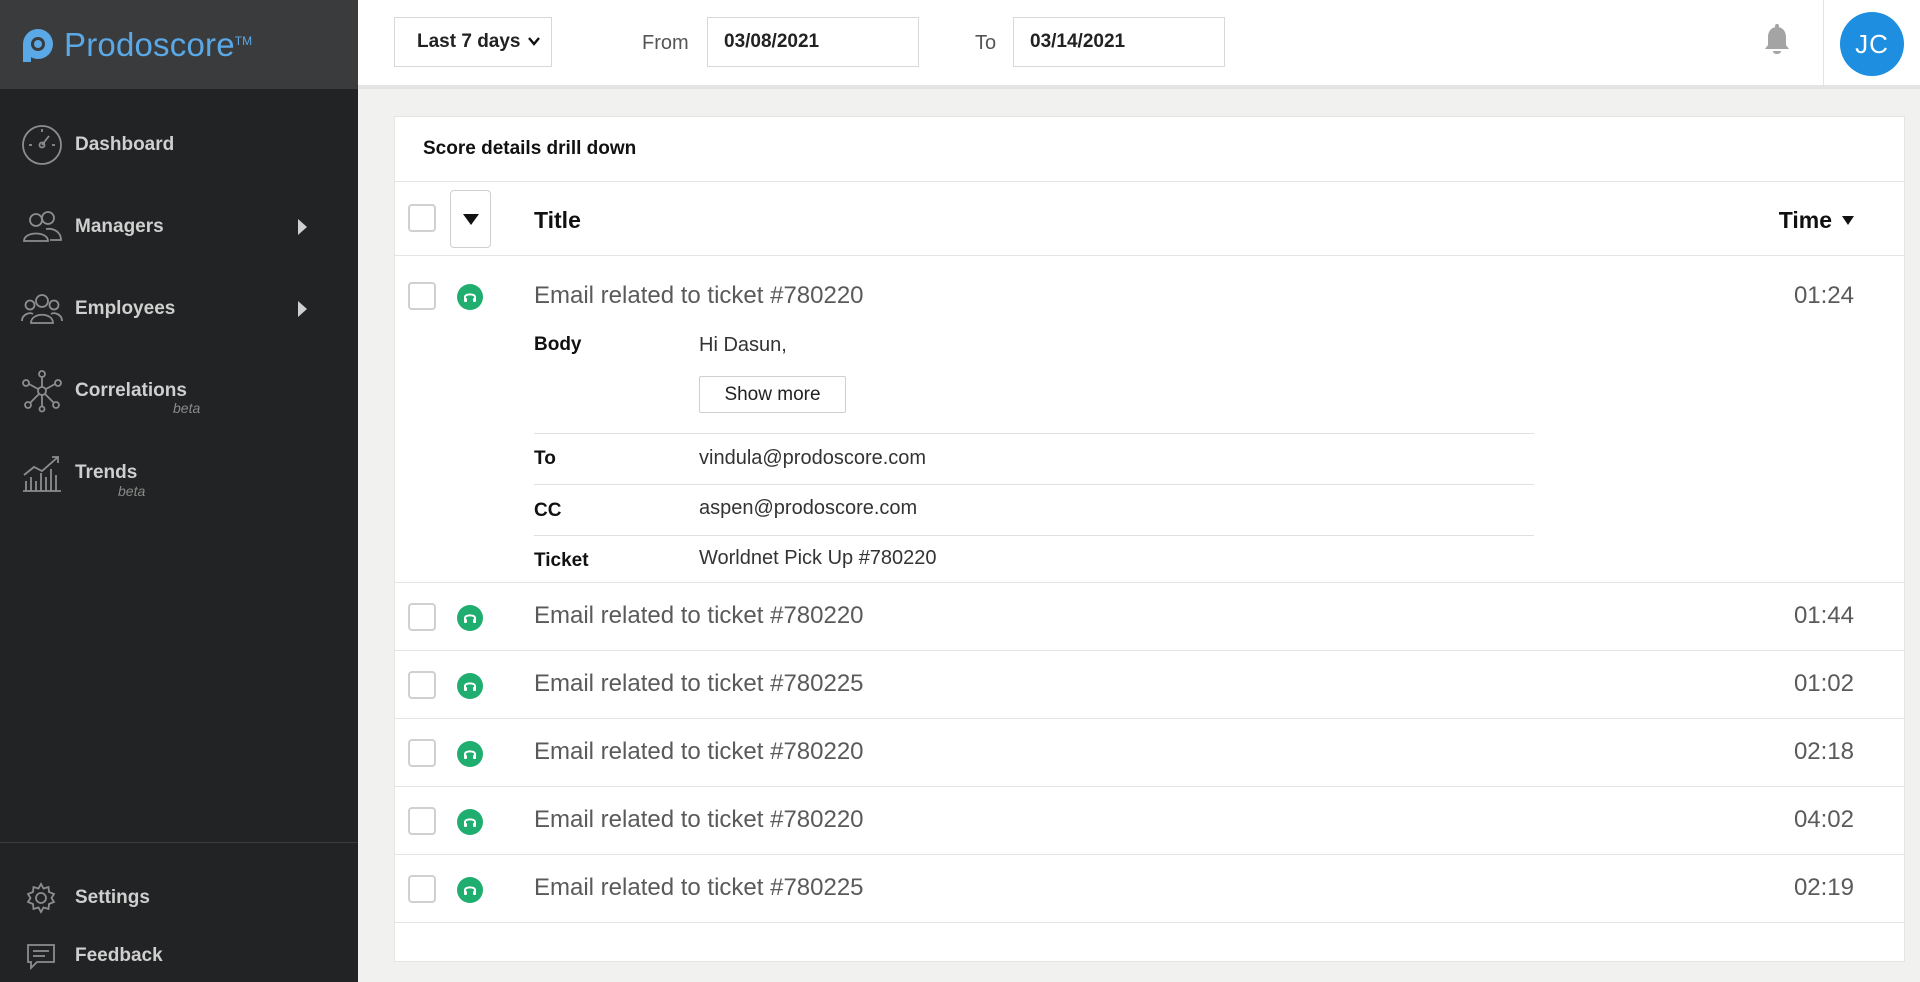 The image size is (1920, 982). I want to click on table-row: Email related to ticket #780225 02:19, so click(1149, 889).